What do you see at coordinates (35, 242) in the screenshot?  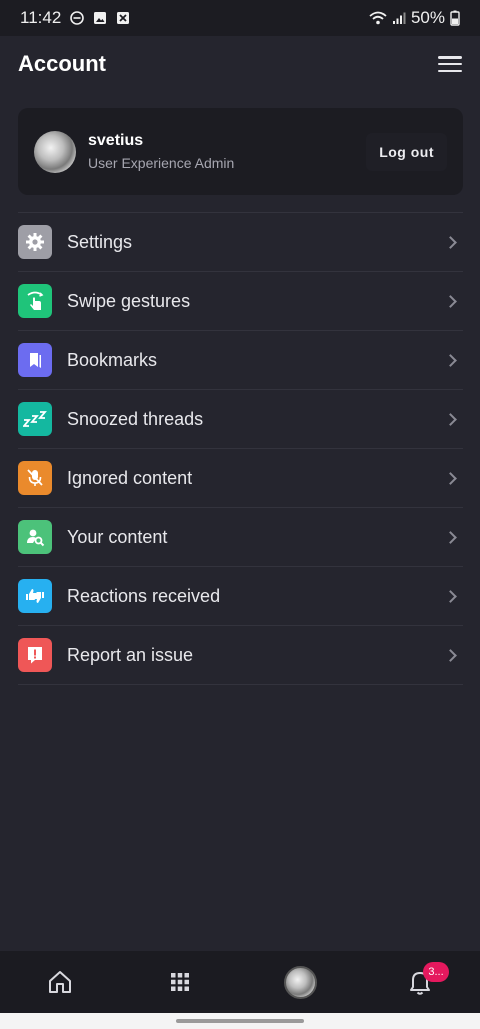 I see `gear-icon` at bounding box center [35, 242].